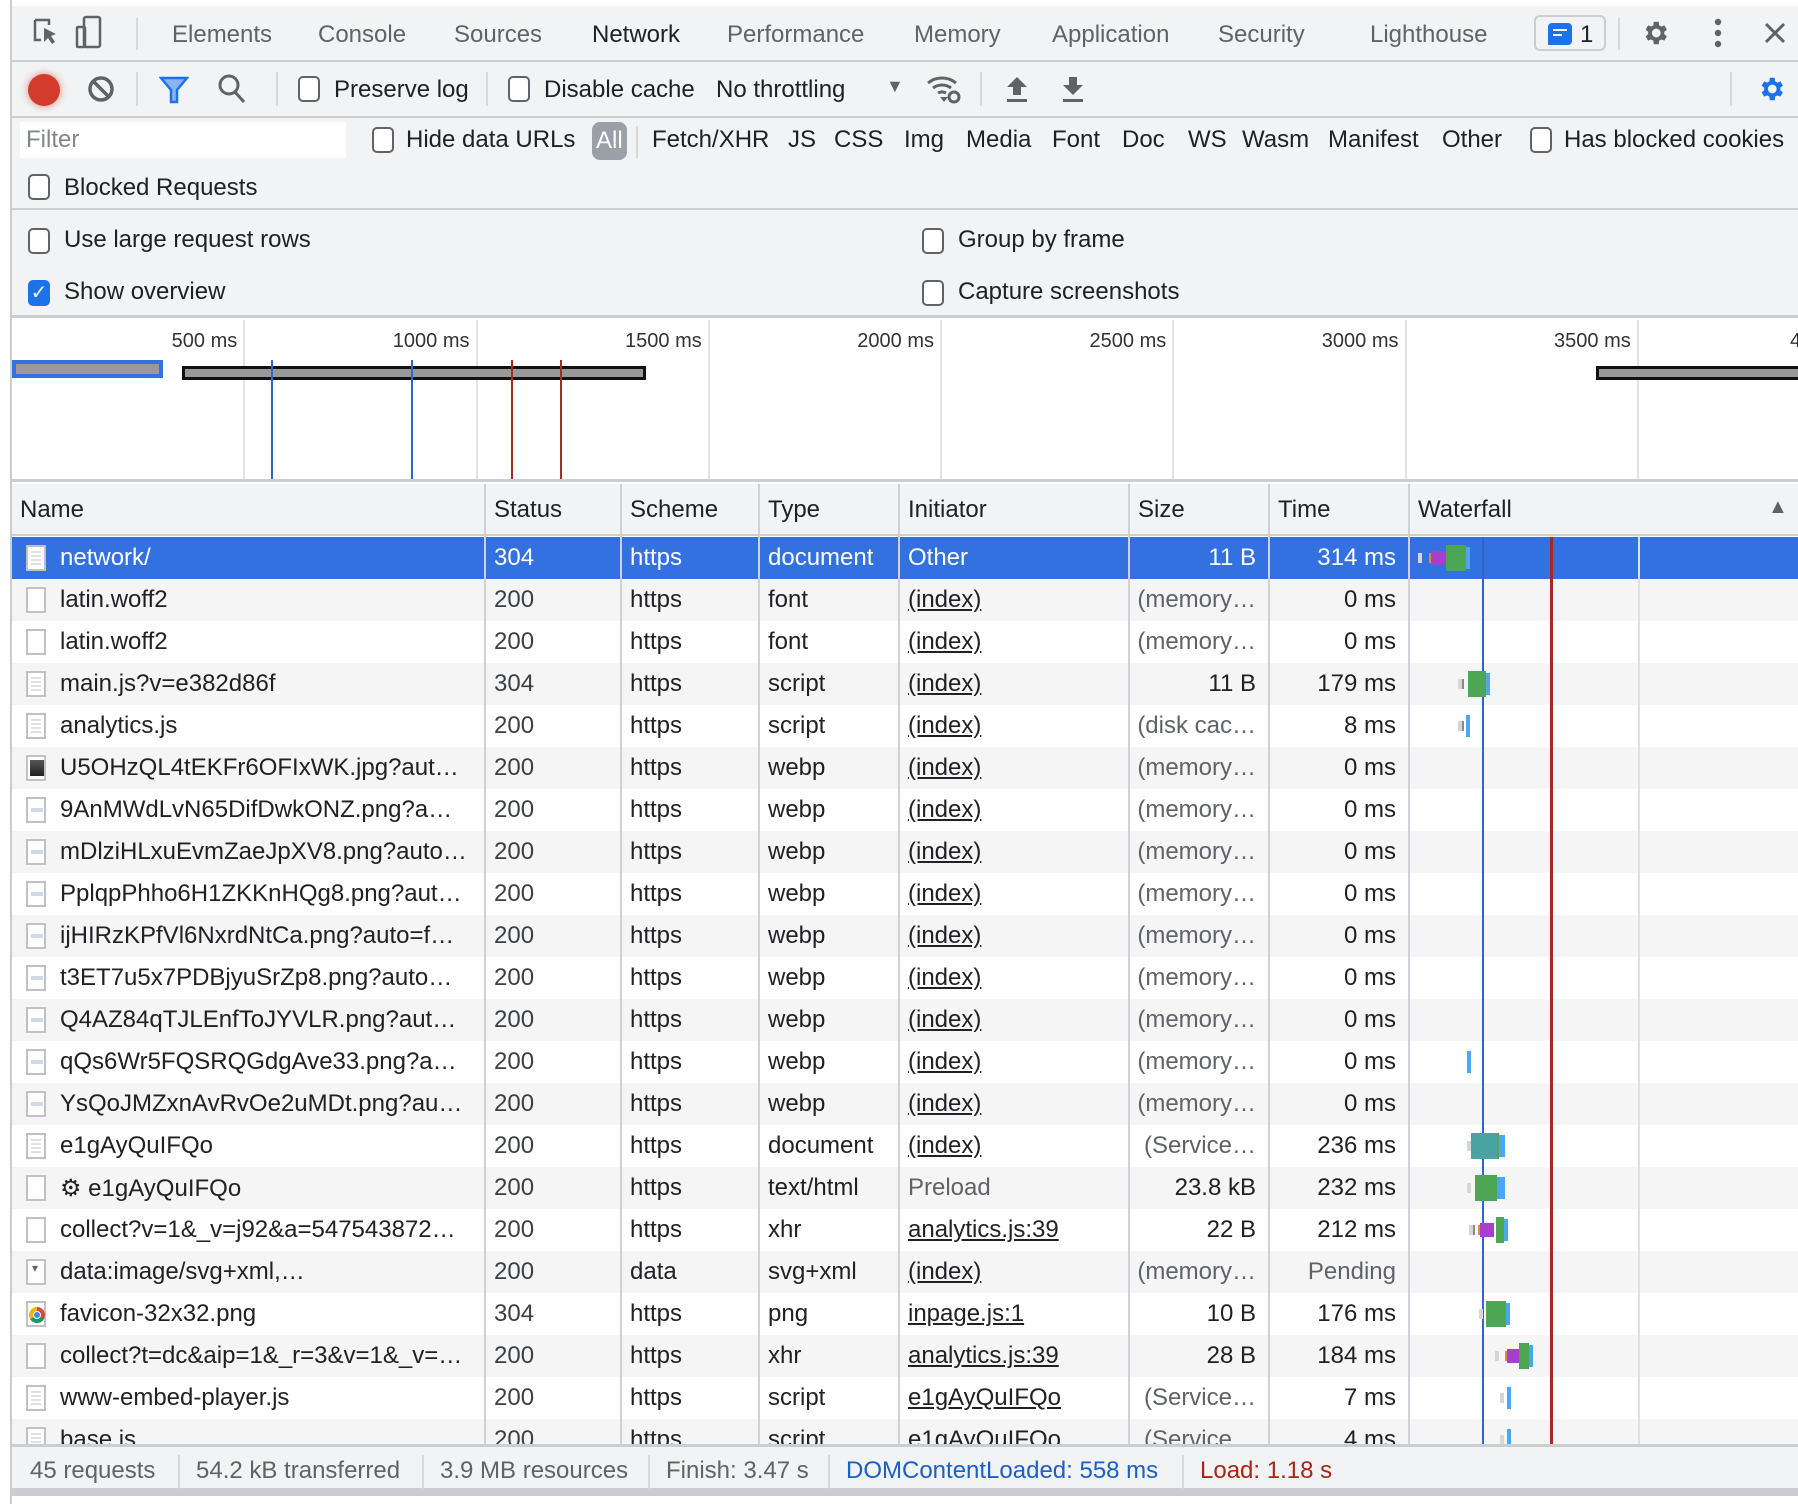  Describe the element at coordinates (1017, 89) in the screenshot. I see `upload-icon` at that location.